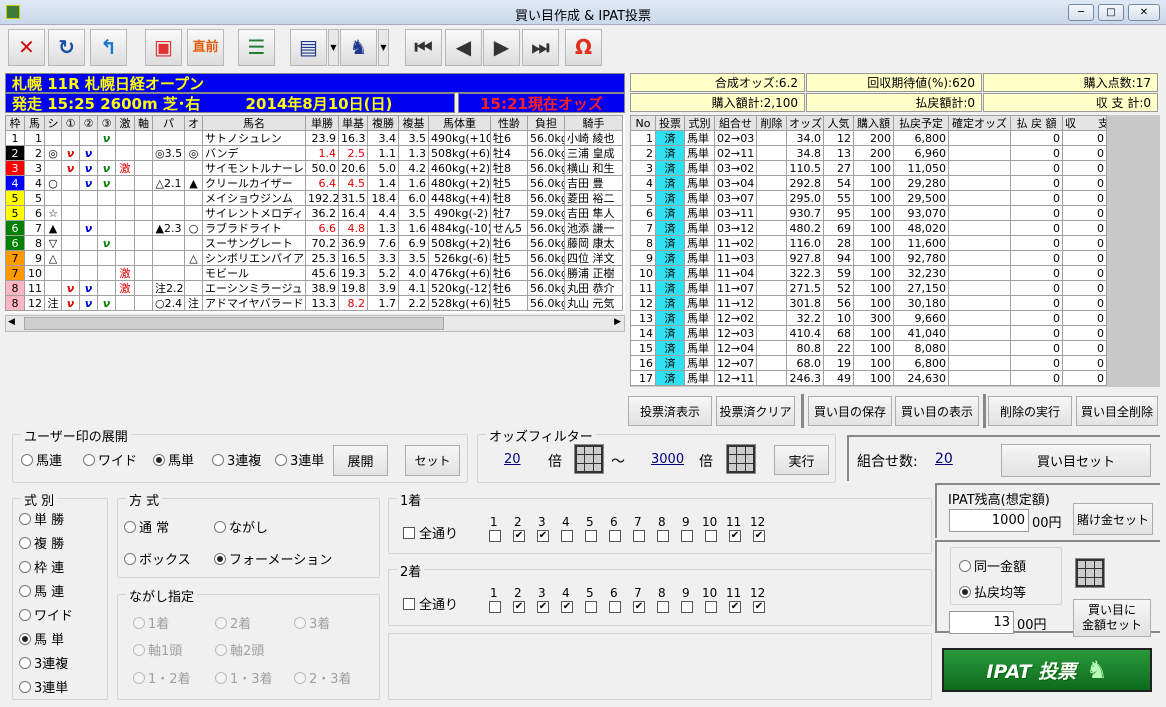 The width and height of the screenshot is (1166, 707). What do you see at coordinates (1036, 123) in the screenshot?
I see `column-header: 払 戻 額` at bounding box center [1036, 123].